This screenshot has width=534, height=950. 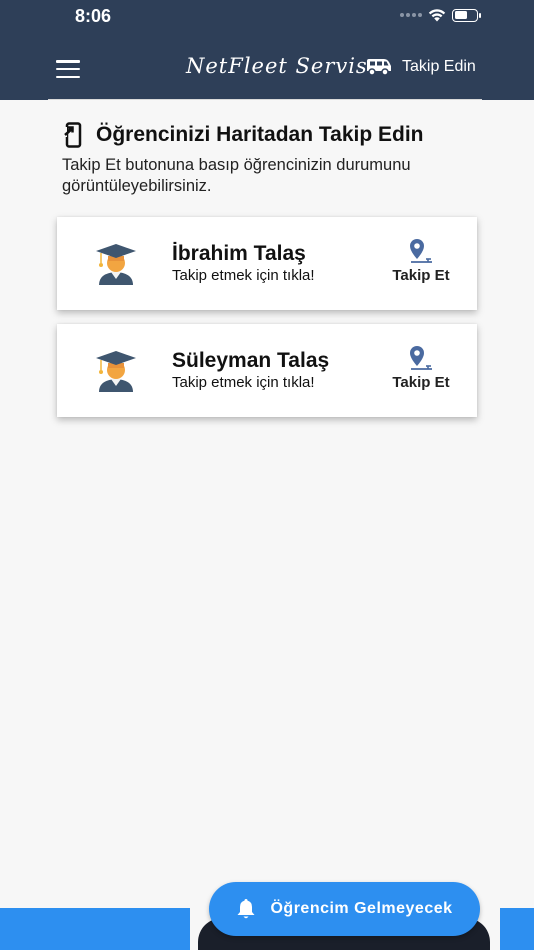 What do you see at coordinates (439, 66) in the screenshot?
I see `follow-us-label: Takip Edin` at bounding box center [439, 66].